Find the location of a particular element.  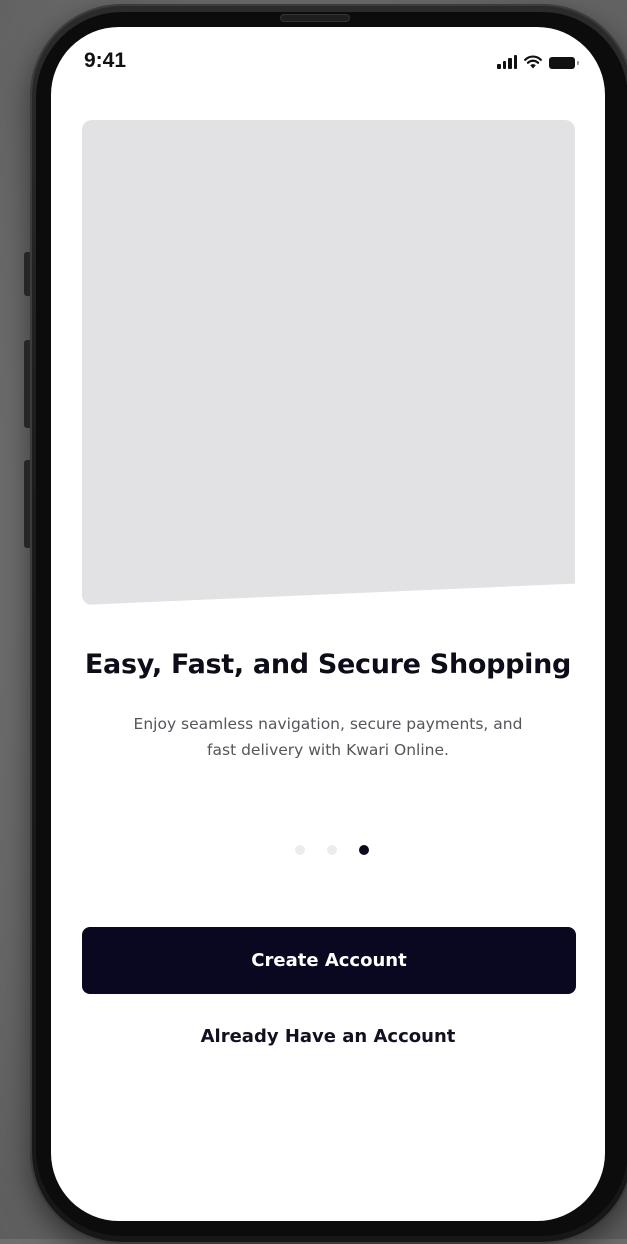

wifi-icon is located at coordinates (533, 62).